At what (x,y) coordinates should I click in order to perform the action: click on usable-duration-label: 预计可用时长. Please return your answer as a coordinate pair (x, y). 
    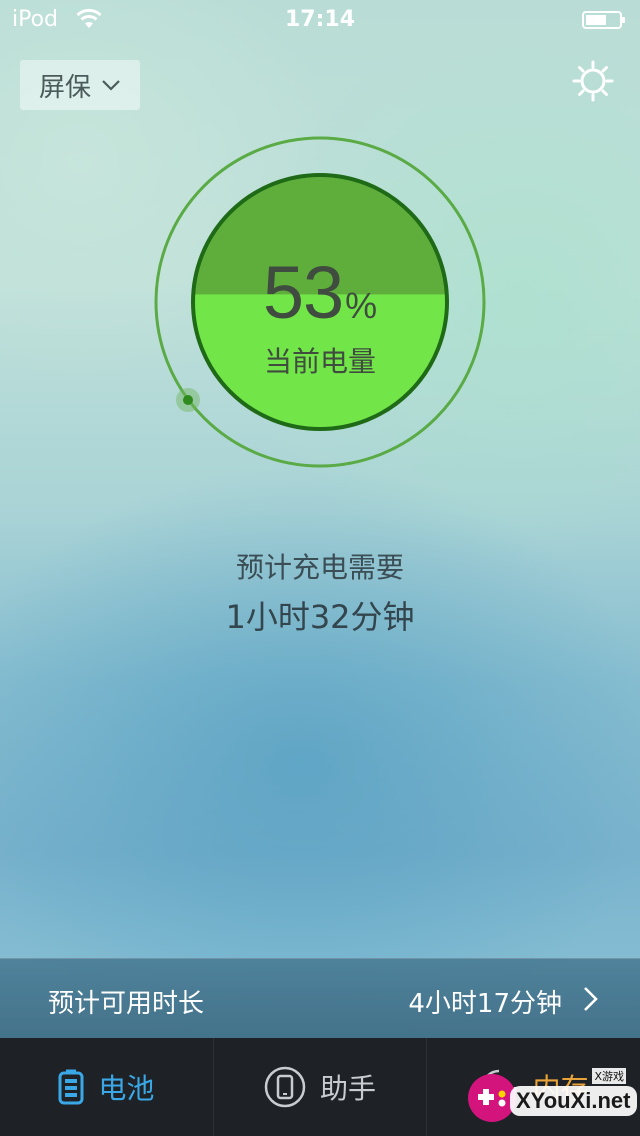
    Looking at the image, I should click on (126, 1004).